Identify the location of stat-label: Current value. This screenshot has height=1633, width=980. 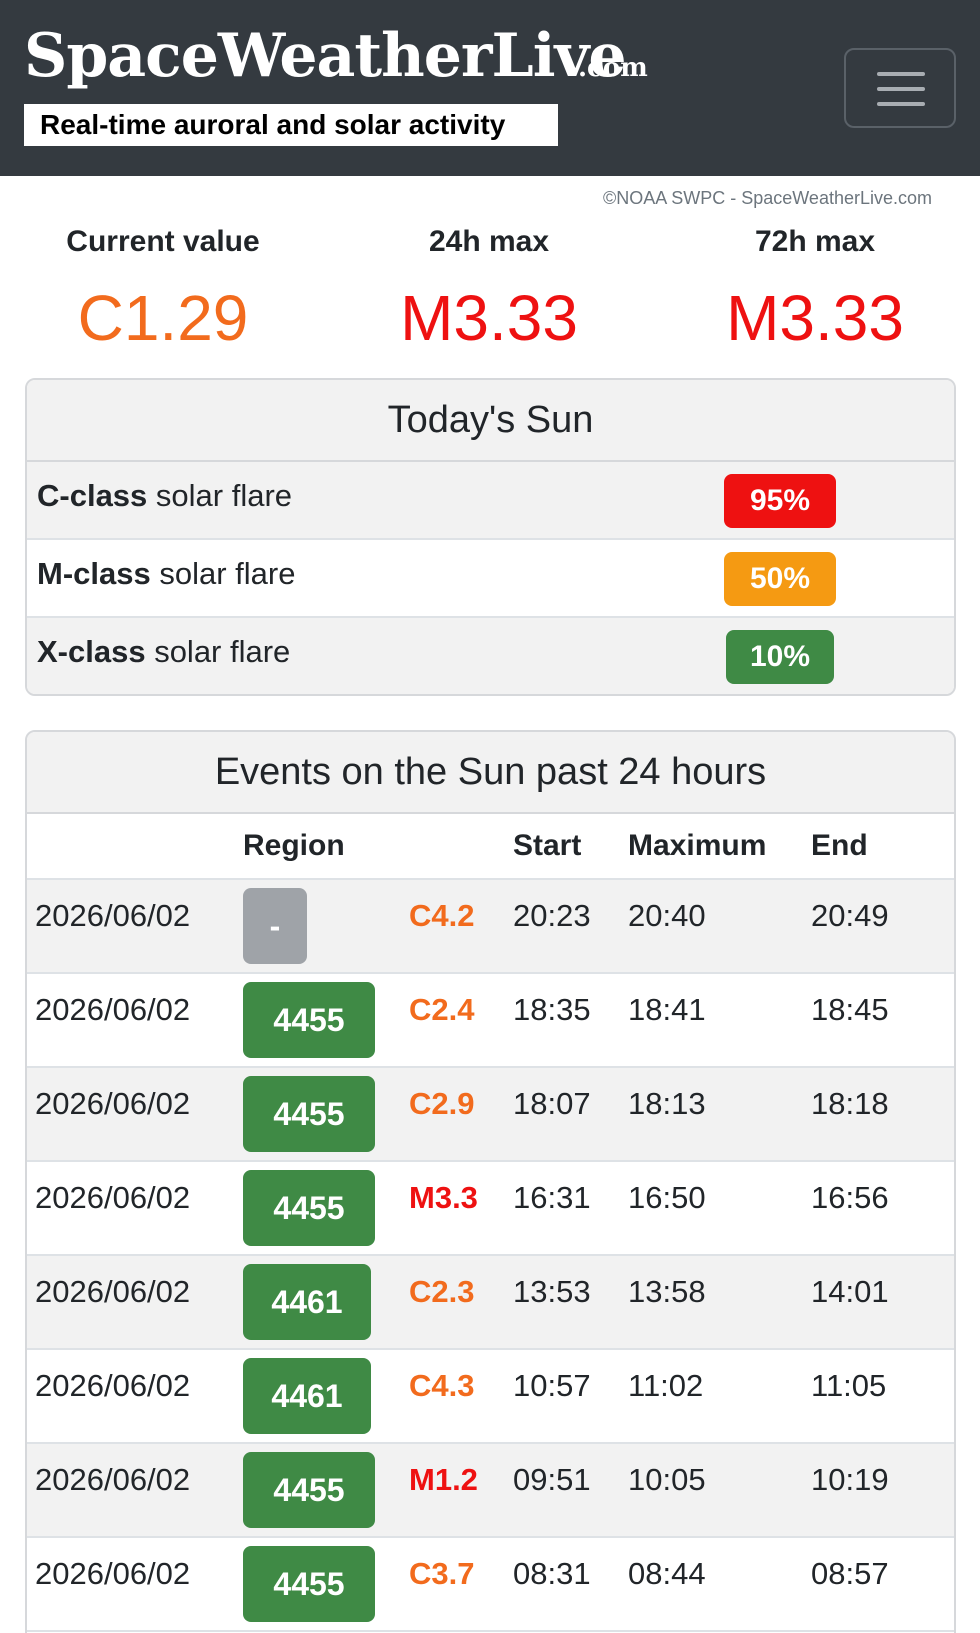
(163, 241).